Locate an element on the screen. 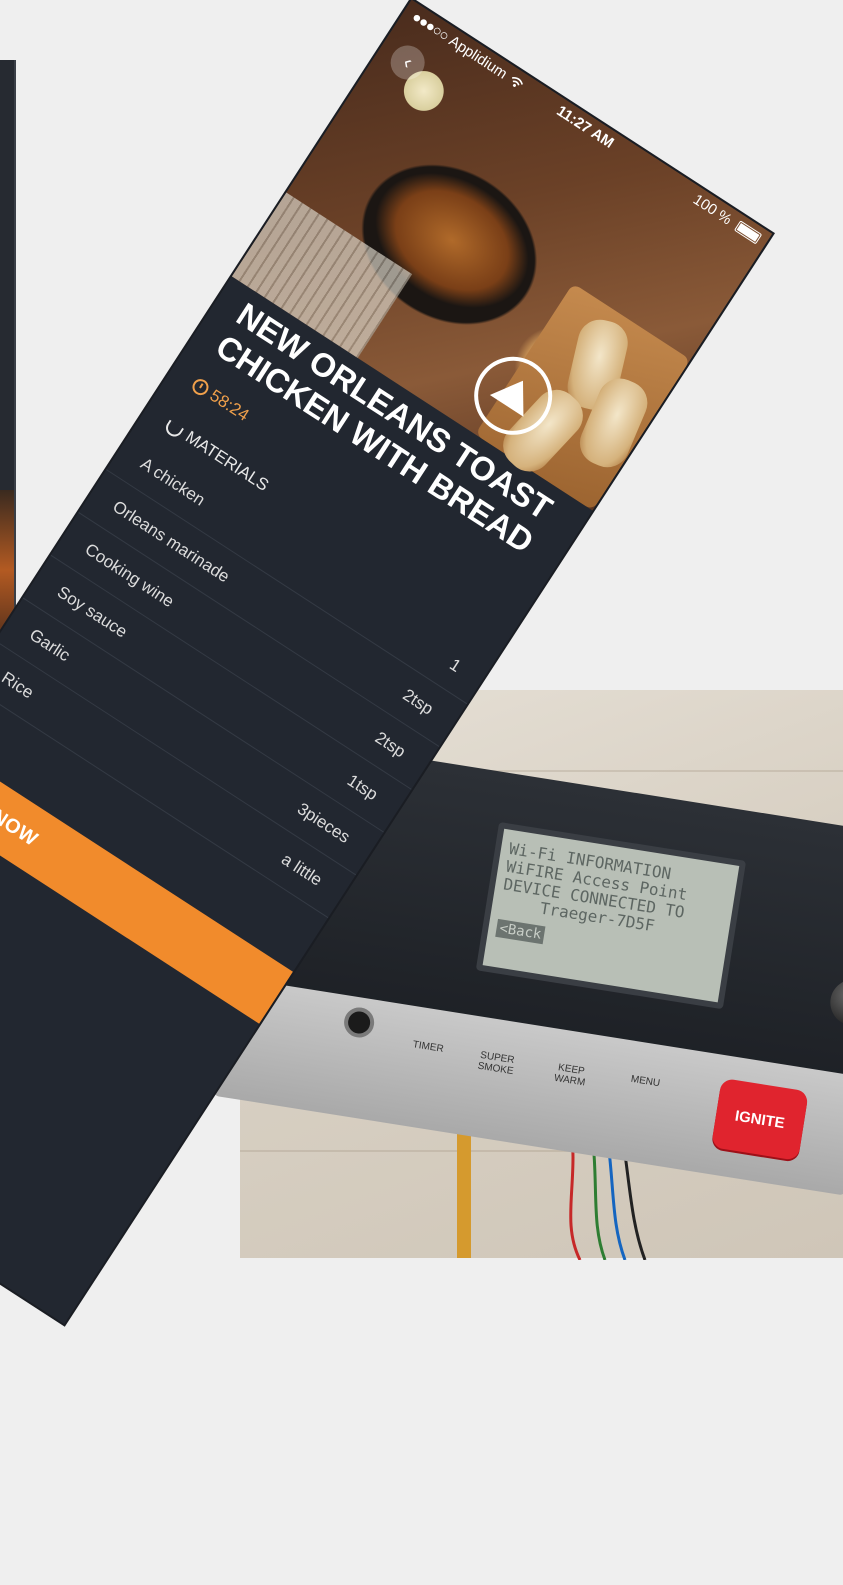 The image size is (843, 1585). bowl-icon is located at coordinates (174, 429).